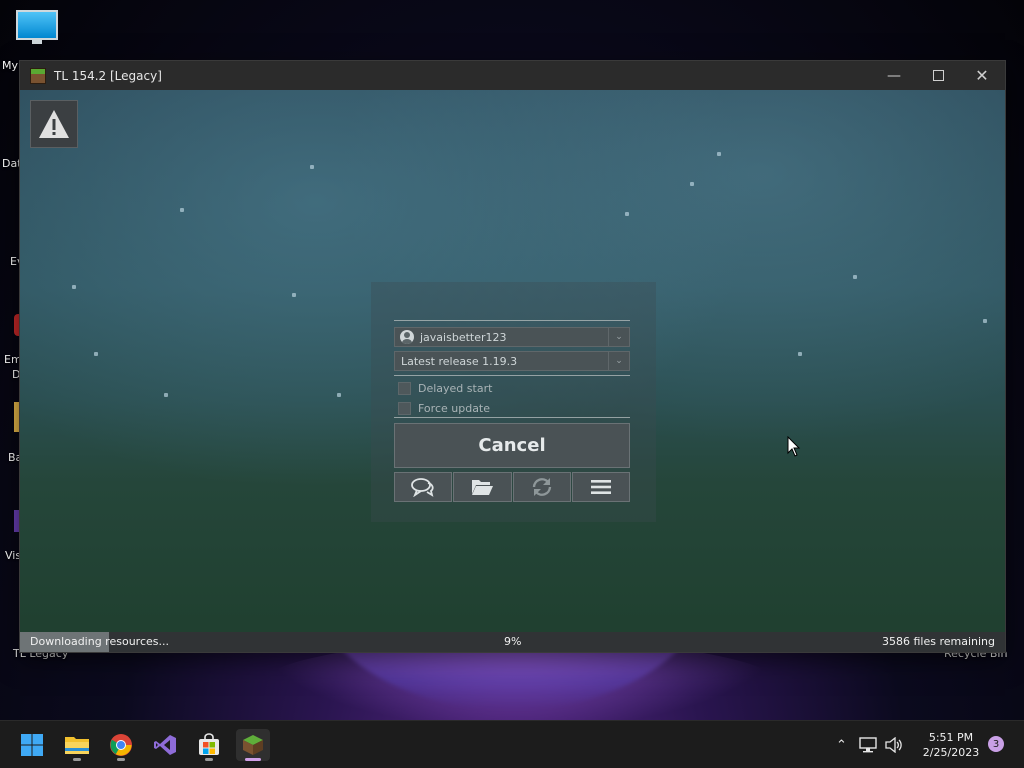  Describe the element at coordinates (108, 75) in the screenshot. I see `window-title: TL 154.2 [Legacy]` at that location.